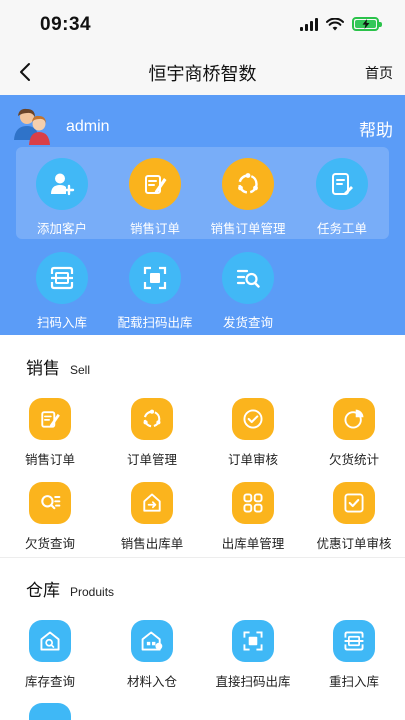  What do you see at coordinates (354, 503) in the screenshot?
I see `checkbox-icon` at bounding box center [354, 503].